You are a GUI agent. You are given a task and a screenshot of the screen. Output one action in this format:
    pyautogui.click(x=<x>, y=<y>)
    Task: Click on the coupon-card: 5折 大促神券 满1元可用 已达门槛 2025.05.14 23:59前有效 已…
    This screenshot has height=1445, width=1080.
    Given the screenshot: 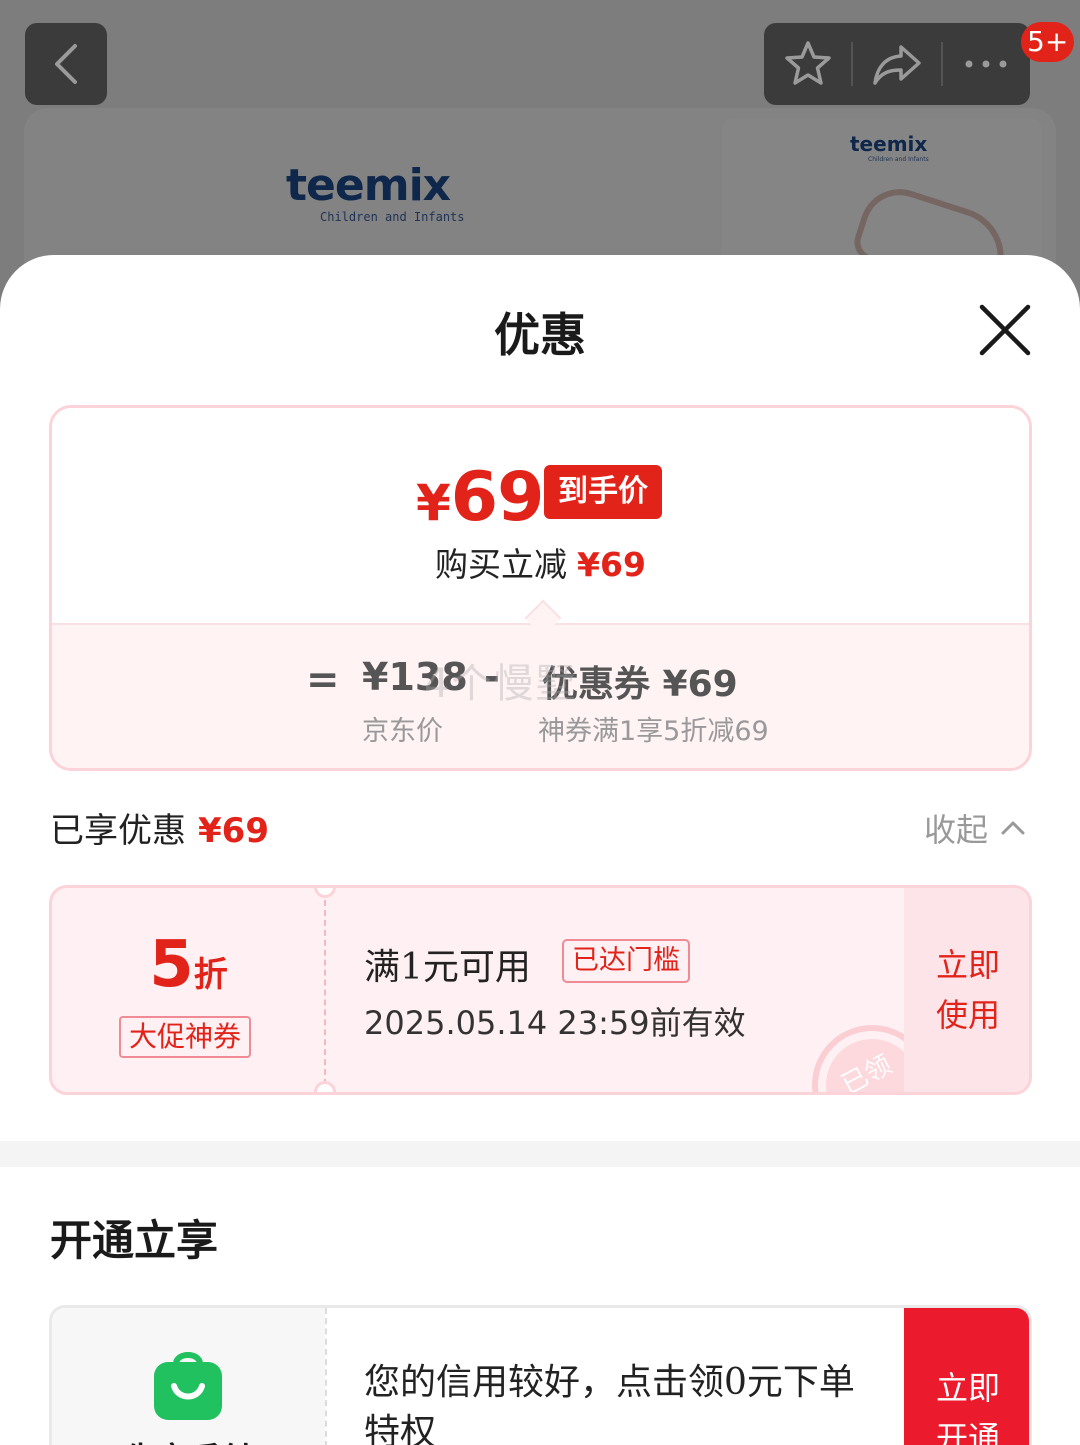 What is the action you would take?
    pyautogui.click(x=540, y=990)
    